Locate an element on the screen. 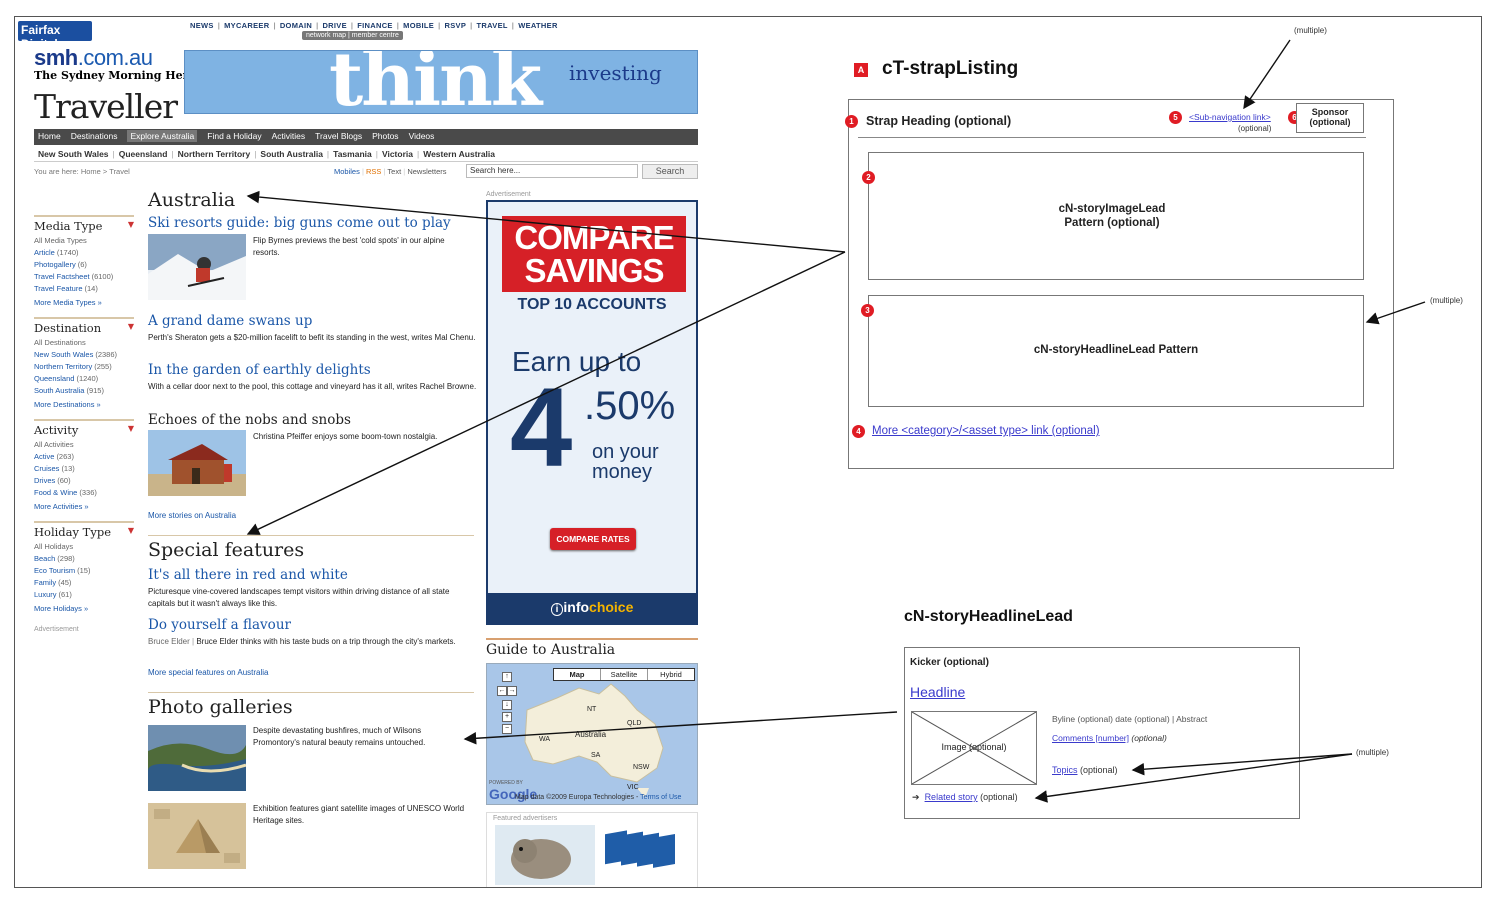 The width and height of the screenshot is (1502, 902). traveller-logo: Traveller is located at coordinates (106, 106).